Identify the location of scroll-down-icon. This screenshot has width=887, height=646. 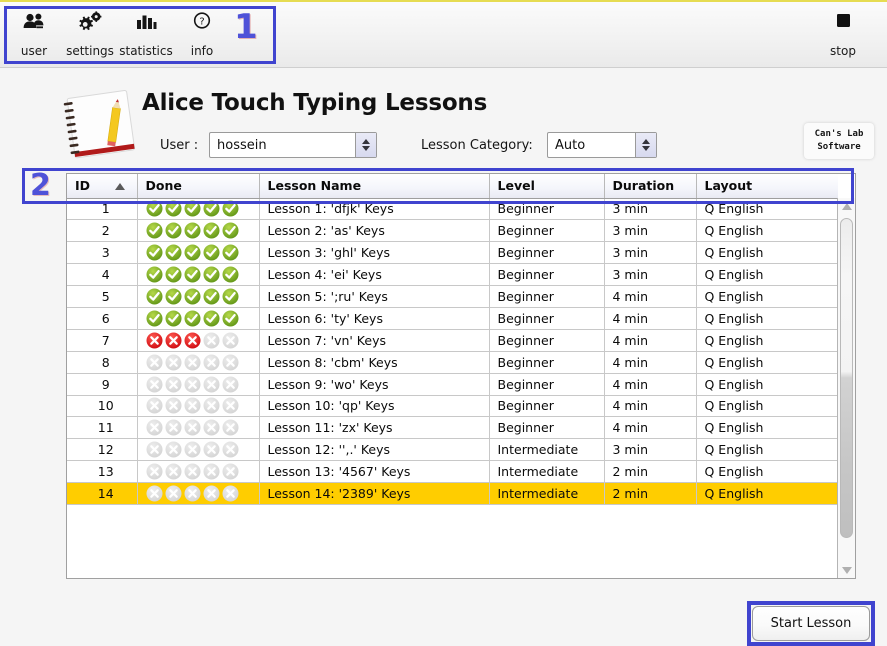
(846, 570).